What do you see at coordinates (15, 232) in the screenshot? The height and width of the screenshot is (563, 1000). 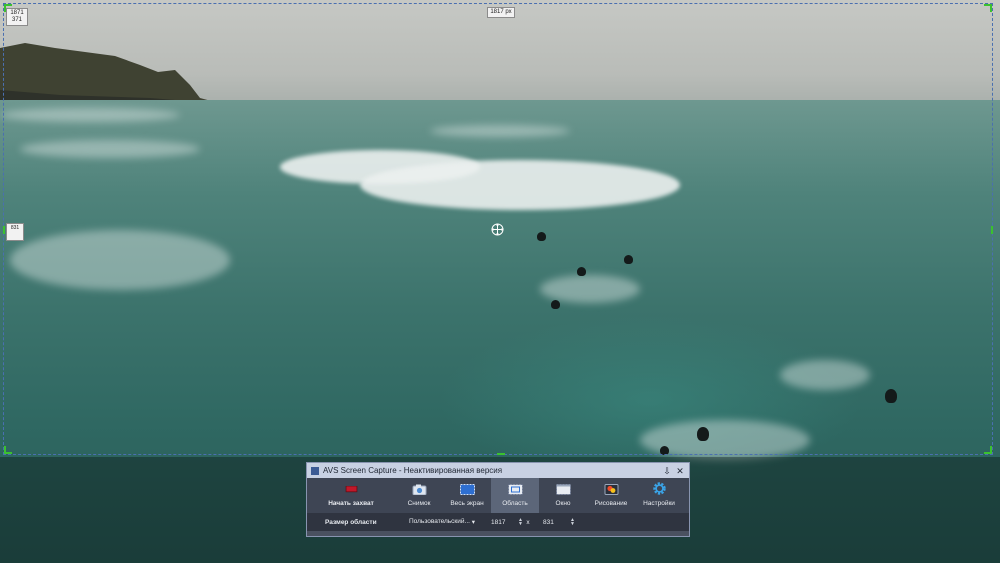 I see `region-height-readout: 831` at bounding box center [15, 232].